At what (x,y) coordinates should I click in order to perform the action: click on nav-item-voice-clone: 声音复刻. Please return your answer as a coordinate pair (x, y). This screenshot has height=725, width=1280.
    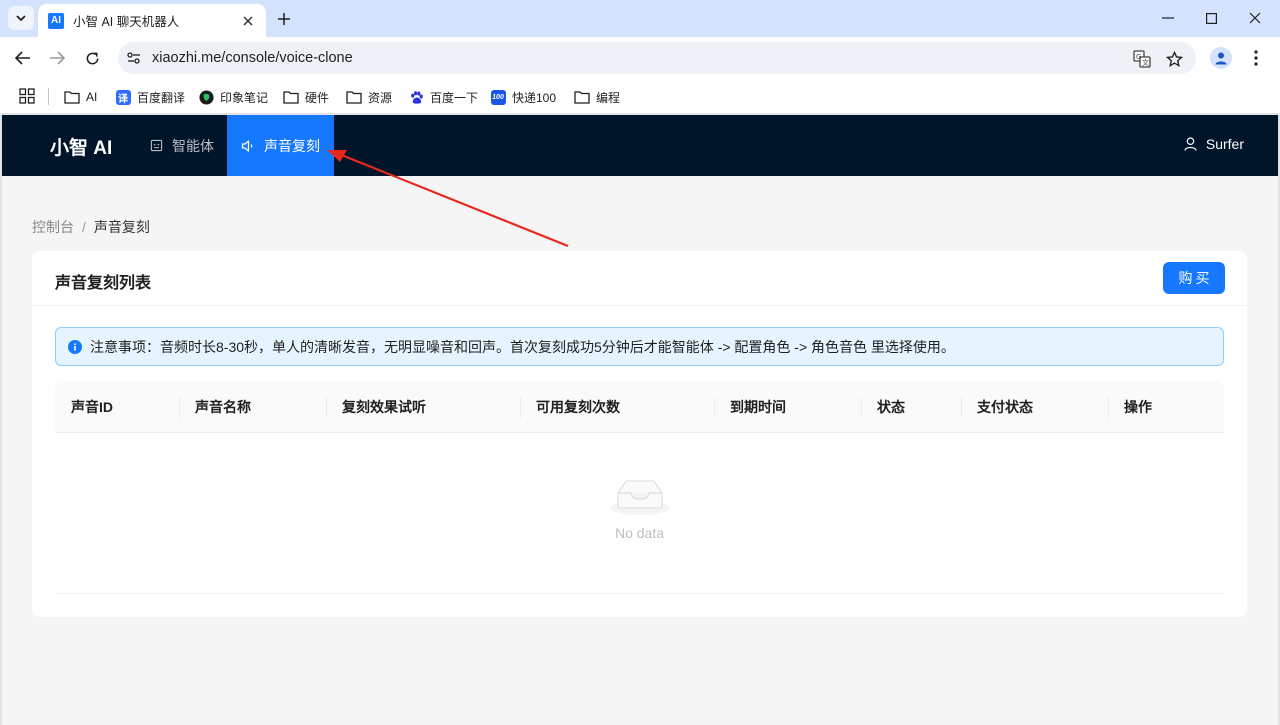
    Looking at the image, I should click on (280, 145).